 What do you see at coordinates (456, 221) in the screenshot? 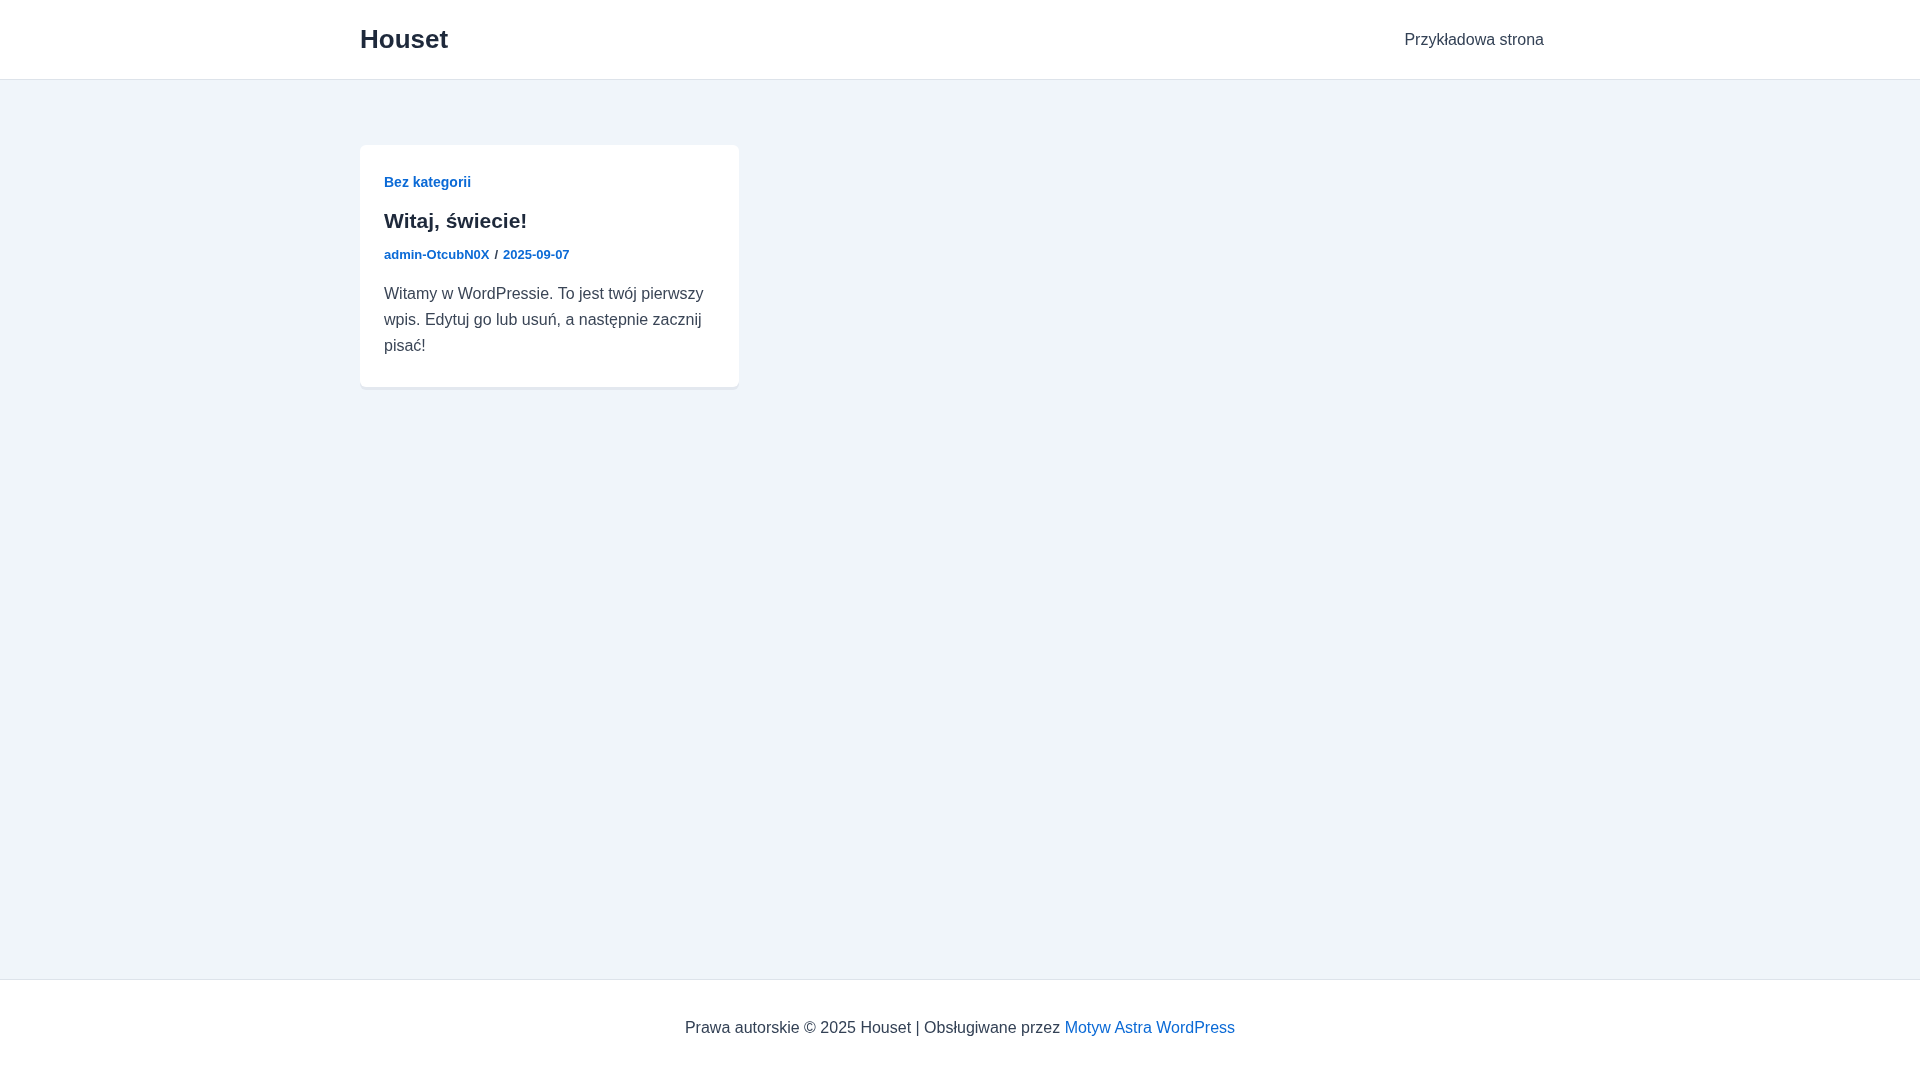
I see `post-title: Witaj, świecie!` at bounding box center [456, 221].